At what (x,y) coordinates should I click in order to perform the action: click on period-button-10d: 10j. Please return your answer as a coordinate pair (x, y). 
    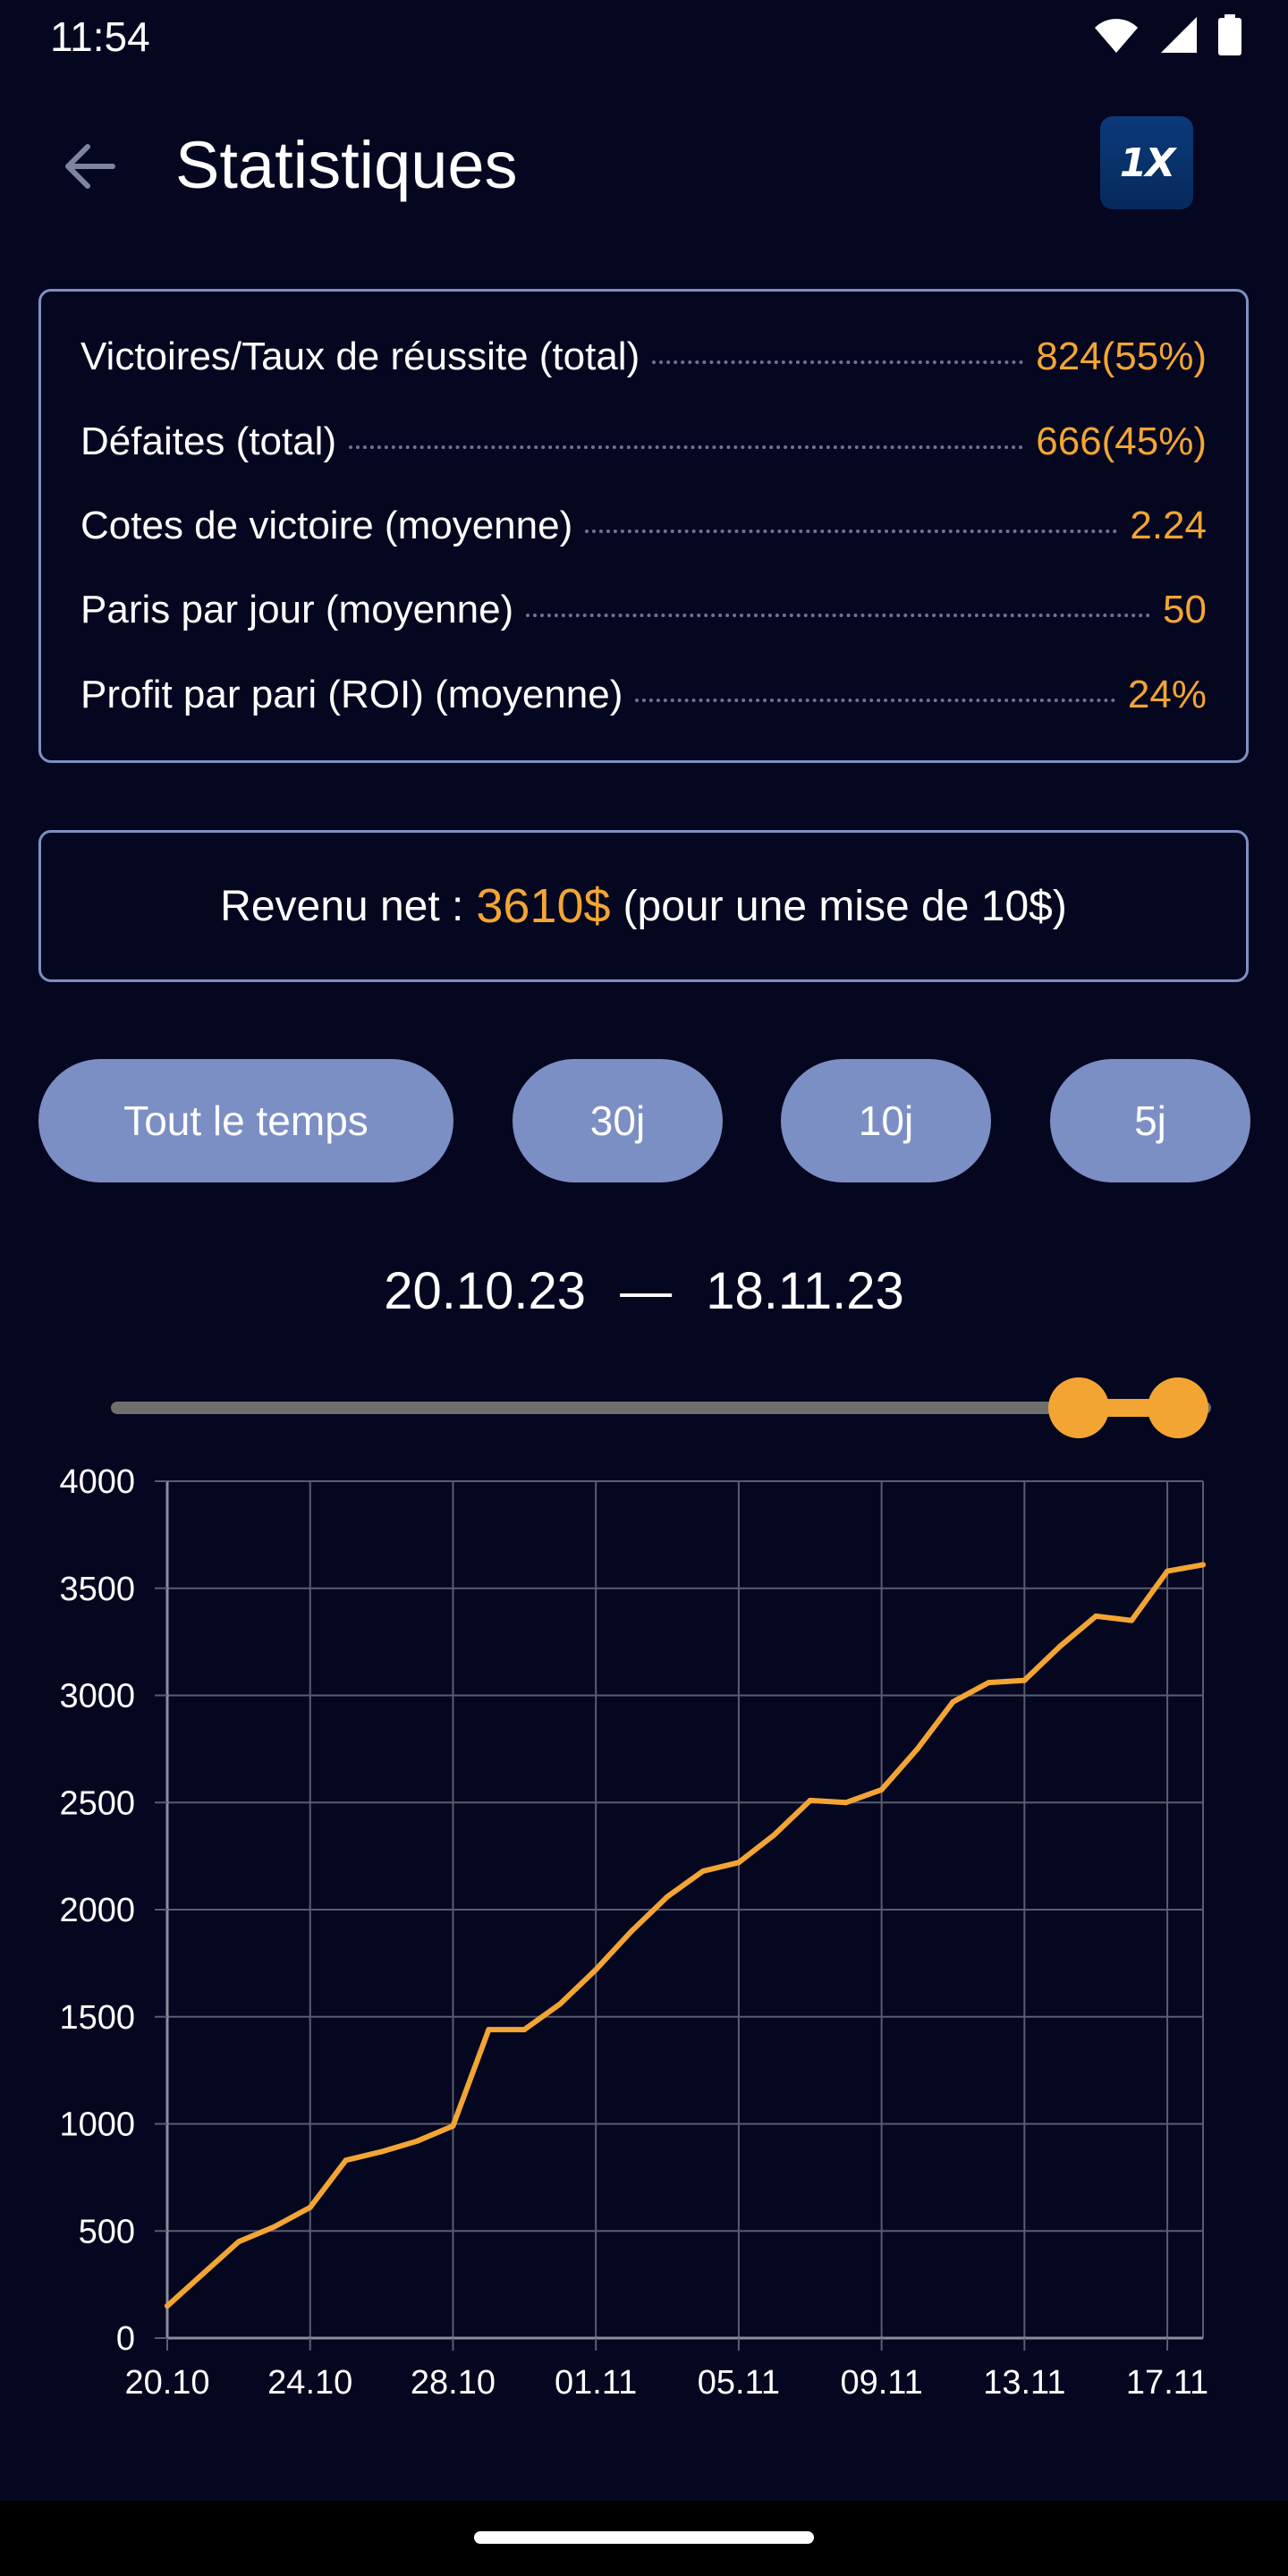
    Looking at the image, I should click on (886, 1120).